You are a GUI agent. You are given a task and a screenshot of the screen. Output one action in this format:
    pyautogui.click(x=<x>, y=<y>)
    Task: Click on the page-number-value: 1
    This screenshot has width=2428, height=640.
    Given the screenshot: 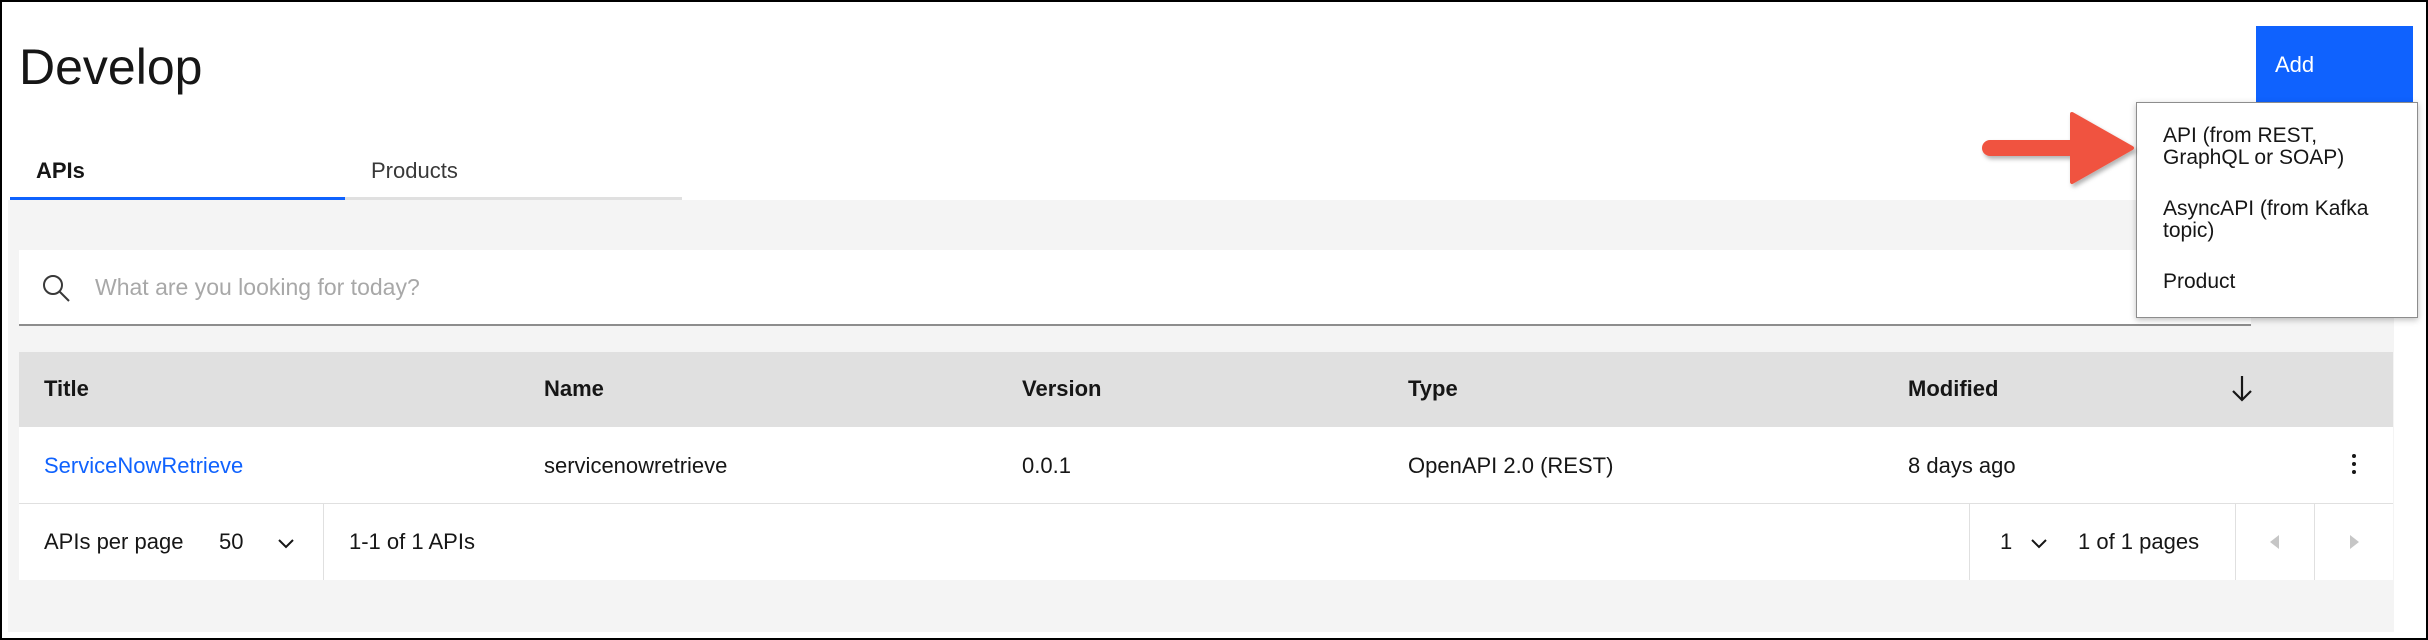 What is the action you would take?
    pyautogui.click(x=2006, y=541)
    